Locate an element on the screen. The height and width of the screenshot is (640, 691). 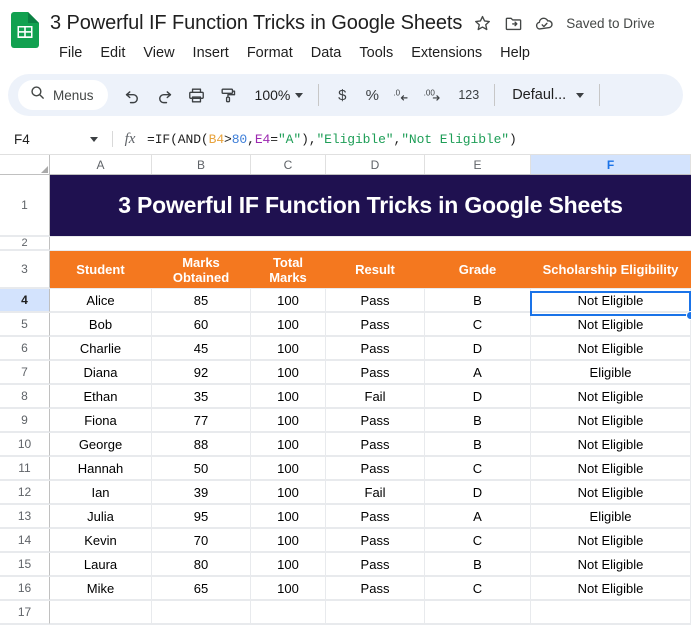
cell-marks-obtained-10: 88 is located at coordinates (201, 444).